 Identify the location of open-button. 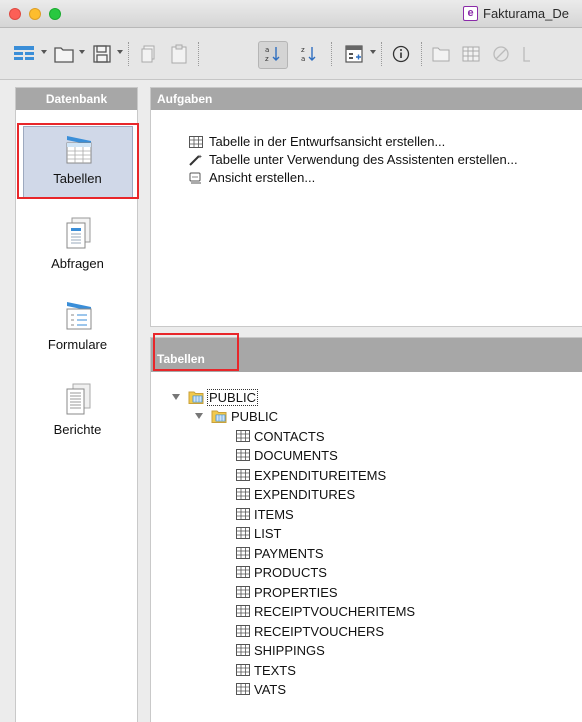
(64, 54).